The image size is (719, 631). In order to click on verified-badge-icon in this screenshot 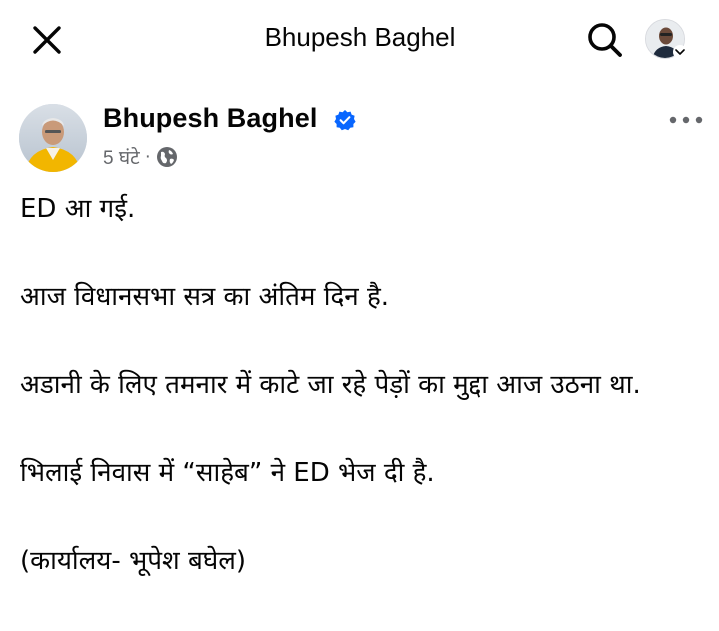, I will do `click(345, 120)`.